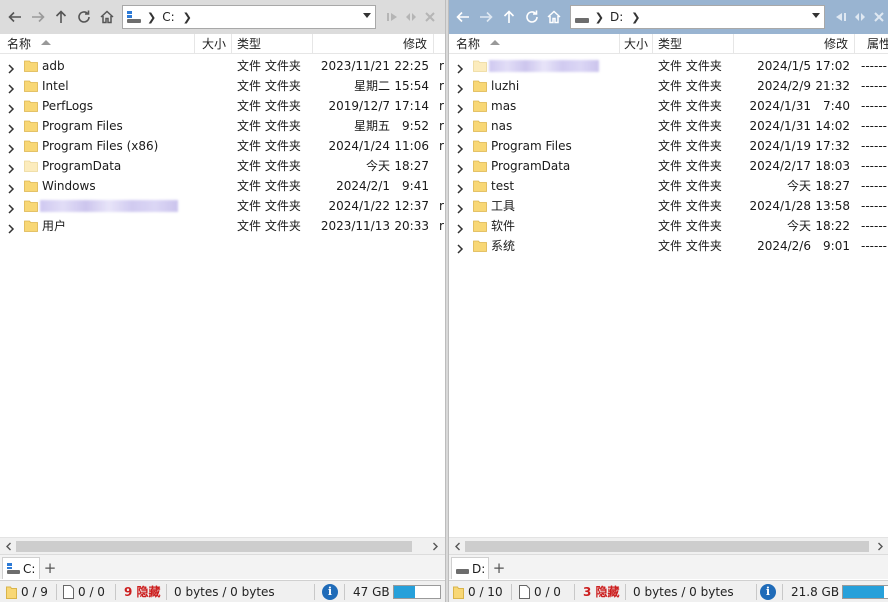 The height and width of the screenshot is (602, 888). I want to click on forward-icon, so click(38, 17).